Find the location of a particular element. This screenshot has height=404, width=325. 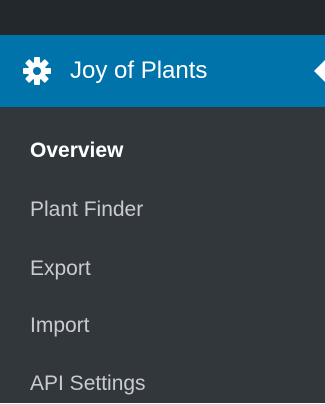

submenu-item-api-settings: API Settings is located at coordinates (88, 384).